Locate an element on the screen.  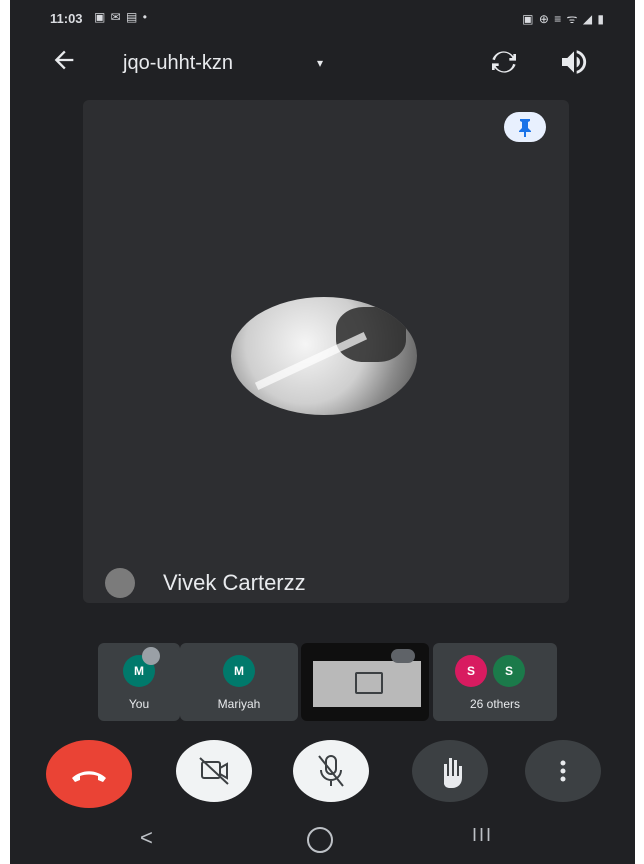
raise-hand-button is located at coordinates (450, 771).